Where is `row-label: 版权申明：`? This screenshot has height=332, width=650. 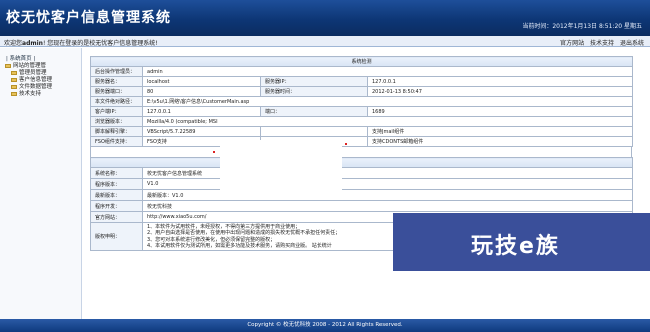
row-label: 版权申明： is located at coordinates (116, 236).